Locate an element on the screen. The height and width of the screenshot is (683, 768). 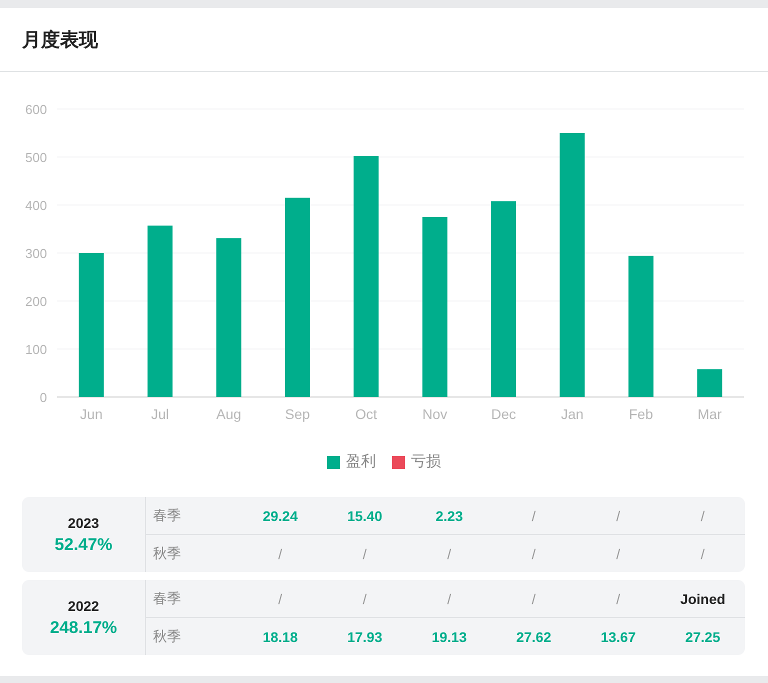
axis-label: Oct is located at coordinates (366, 414).